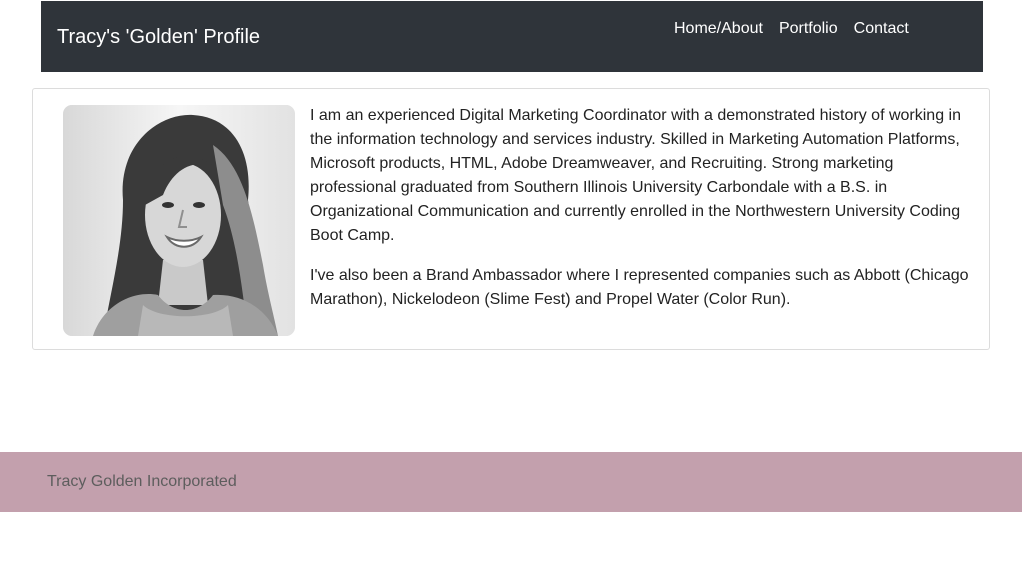 The height and width of the screenshot is (572, 1022). What do you see at coordinates (158, 37) in the screenshot?
I see `brand-title: Tracy's 'Golden' Profile` at bounding box center [158, 37].